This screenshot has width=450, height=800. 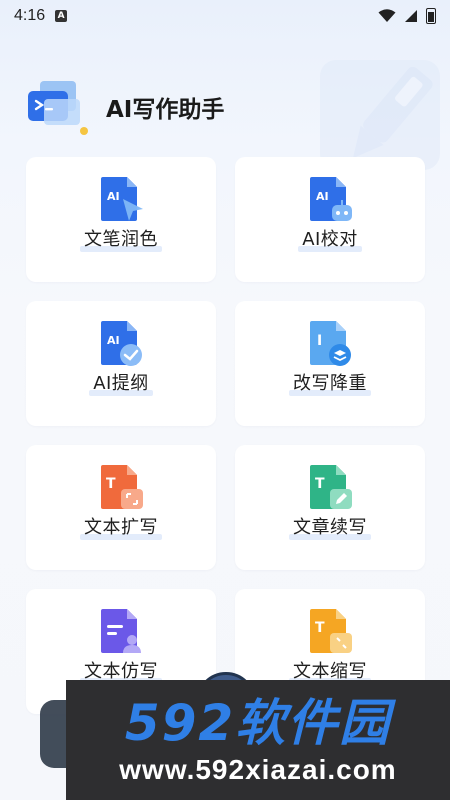 I want to click on card-label: 文章续写, so click(x=330, y=527).